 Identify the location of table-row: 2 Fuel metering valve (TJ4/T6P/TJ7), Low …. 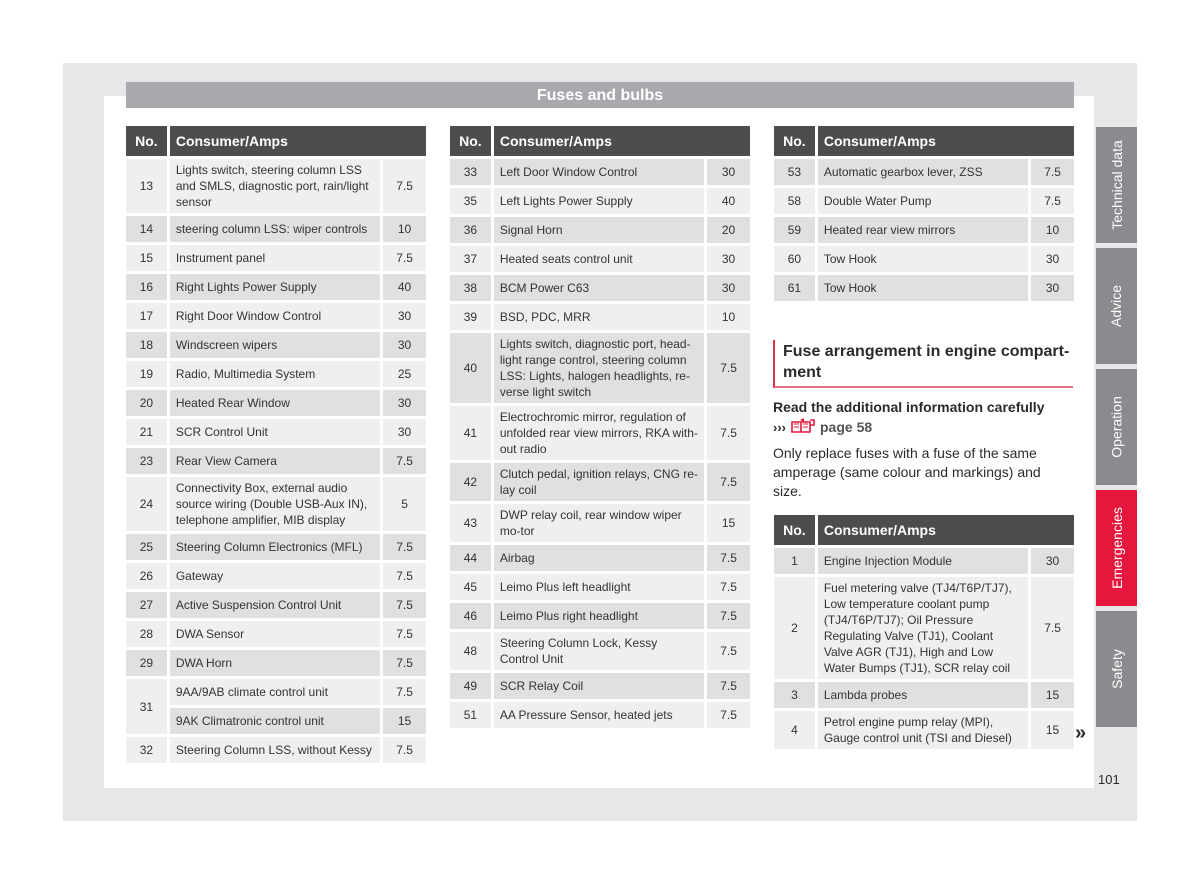
(924, 628).